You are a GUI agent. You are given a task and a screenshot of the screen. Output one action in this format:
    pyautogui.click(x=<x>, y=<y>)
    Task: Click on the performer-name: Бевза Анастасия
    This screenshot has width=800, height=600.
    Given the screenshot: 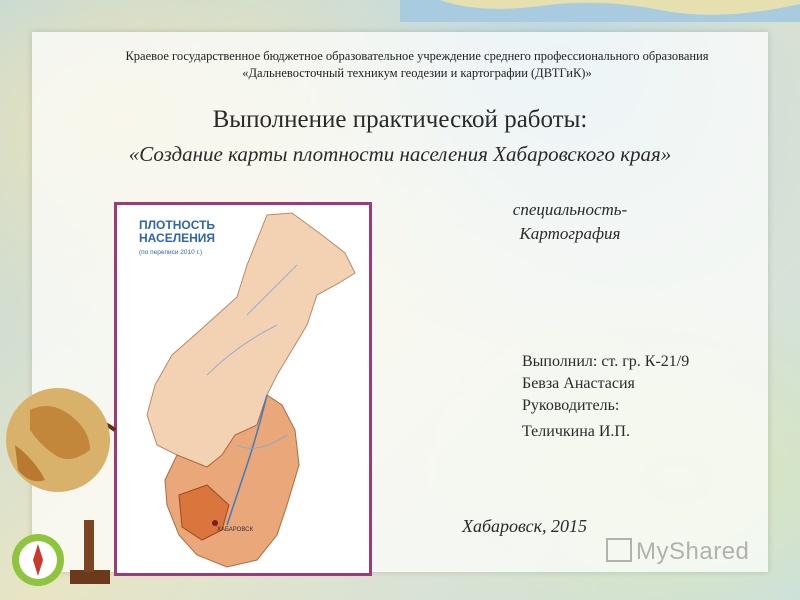 What is the action you would take?
    pyautogui.click(x=578, y=383)
    